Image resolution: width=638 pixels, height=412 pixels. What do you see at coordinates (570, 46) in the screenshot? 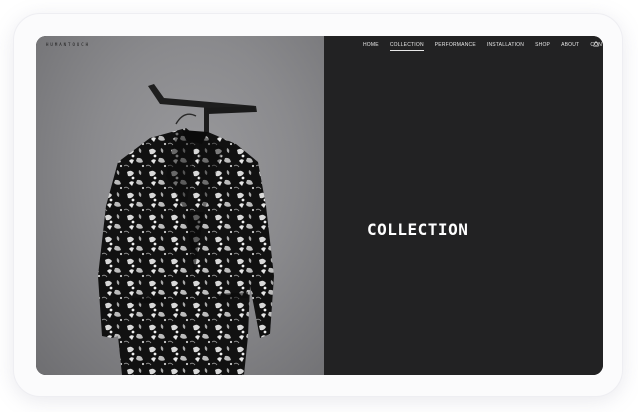
I see `nav-item-about: ABOUT` at bounding box center [570, 46].